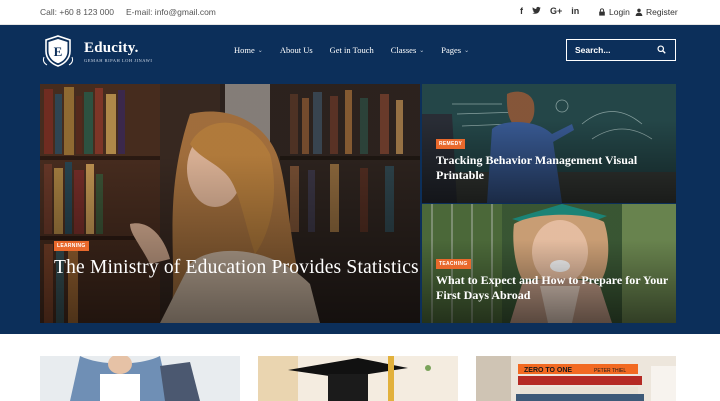 The image size is (720, 401). I want to click on category-badge: LEARNING, so click(71, 246).